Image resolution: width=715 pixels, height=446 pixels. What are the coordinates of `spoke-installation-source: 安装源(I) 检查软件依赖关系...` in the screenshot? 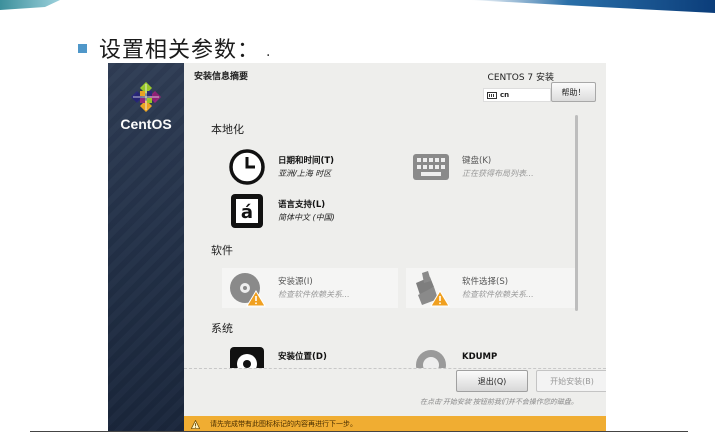 It's located at (310, 288).